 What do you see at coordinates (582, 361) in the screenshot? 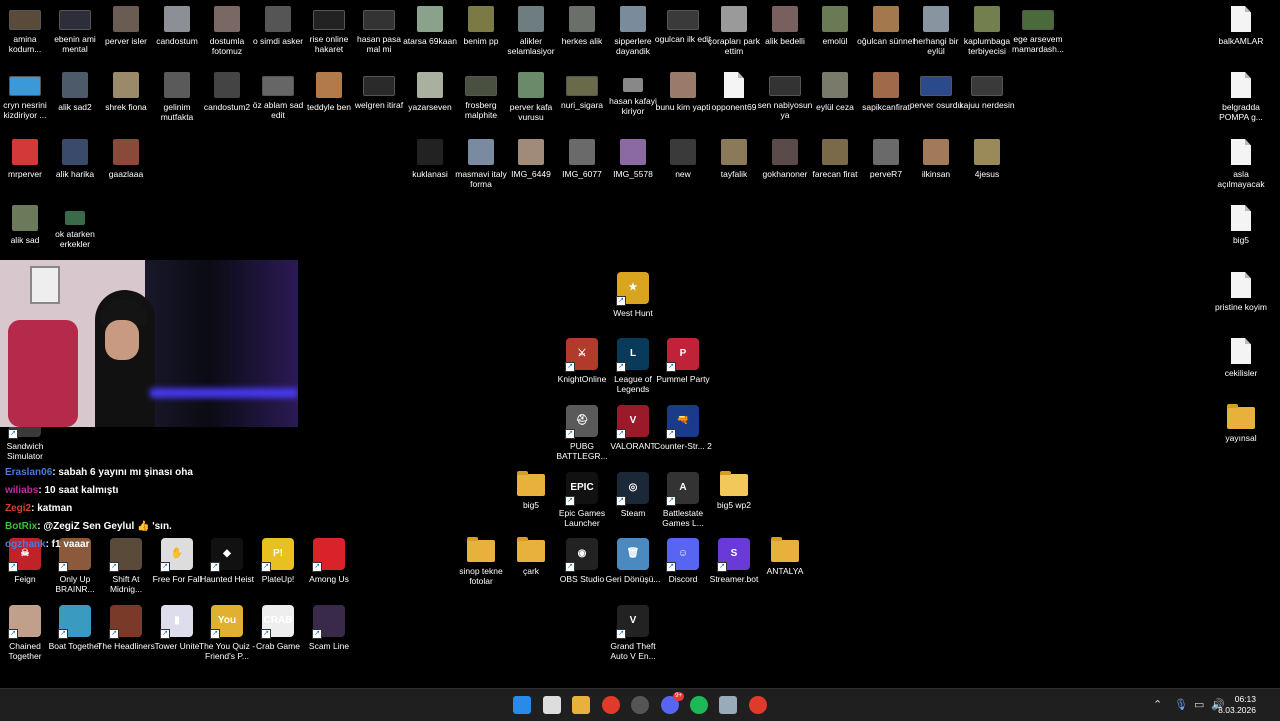
I see `desktop-icon: ⚔ ↗ KnightOnline` at bounding box center [582, 361].